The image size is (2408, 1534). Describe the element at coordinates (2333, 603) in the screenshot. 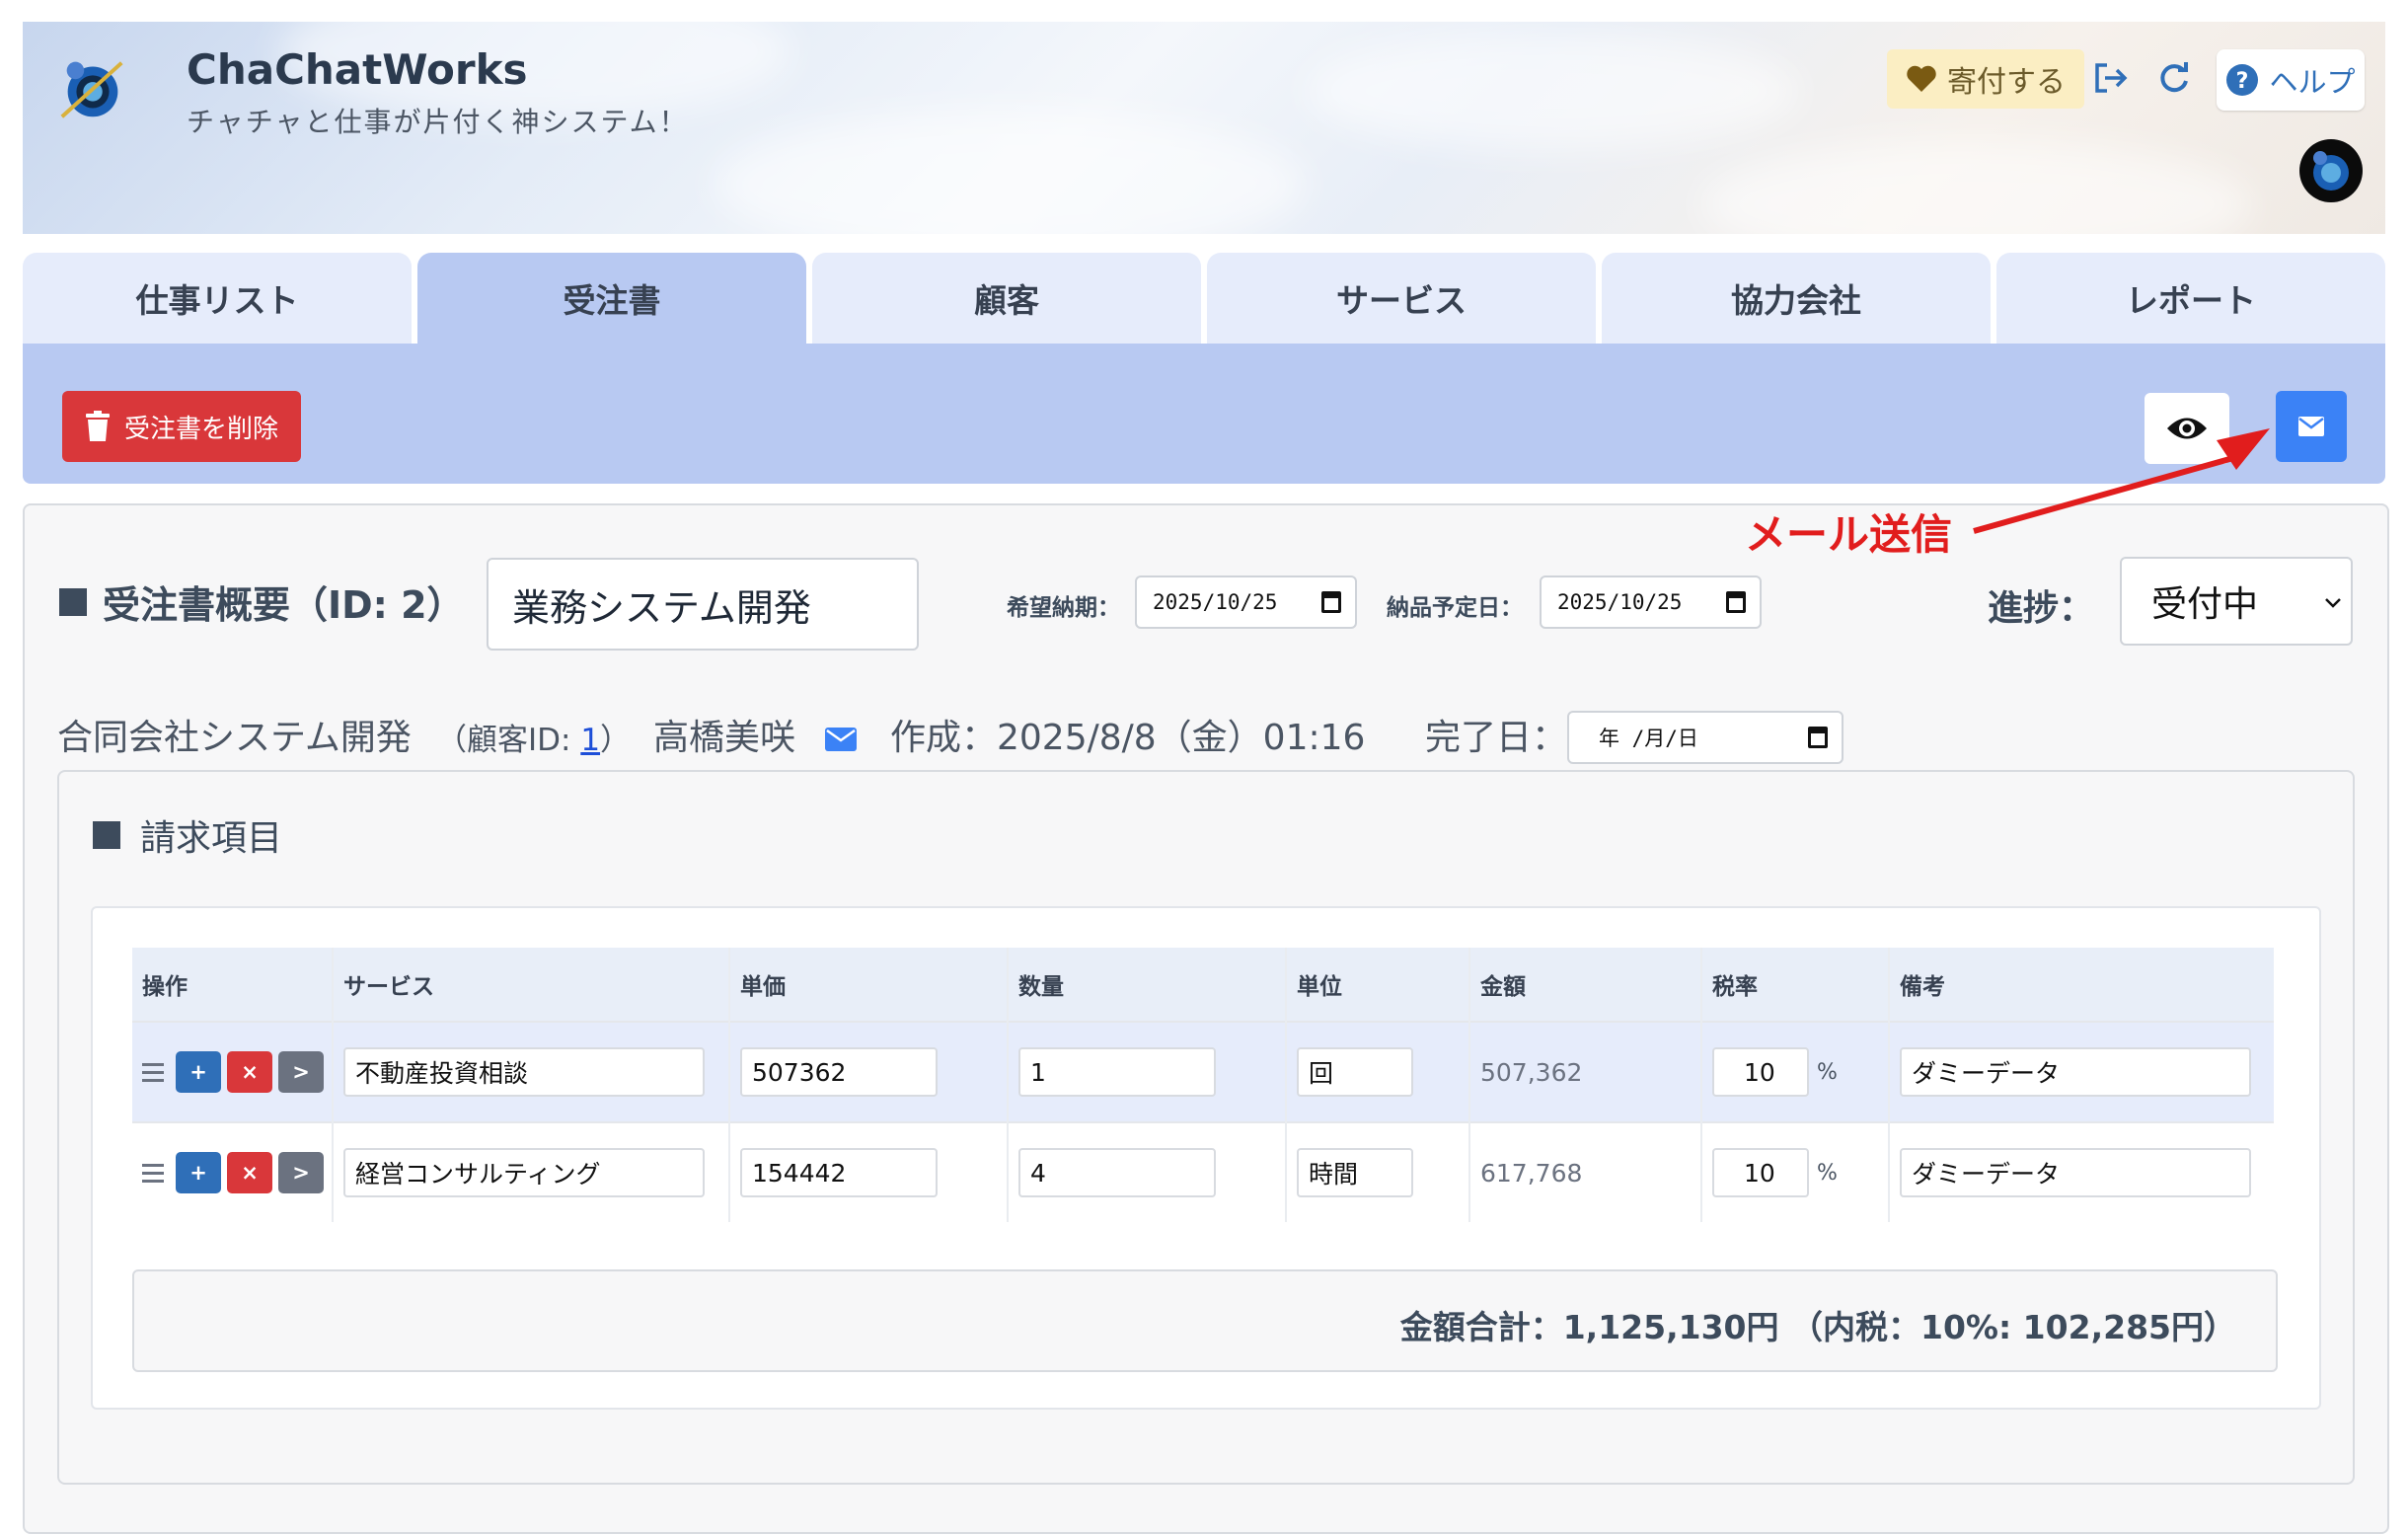

I see `chevron-down-icon` at that location.